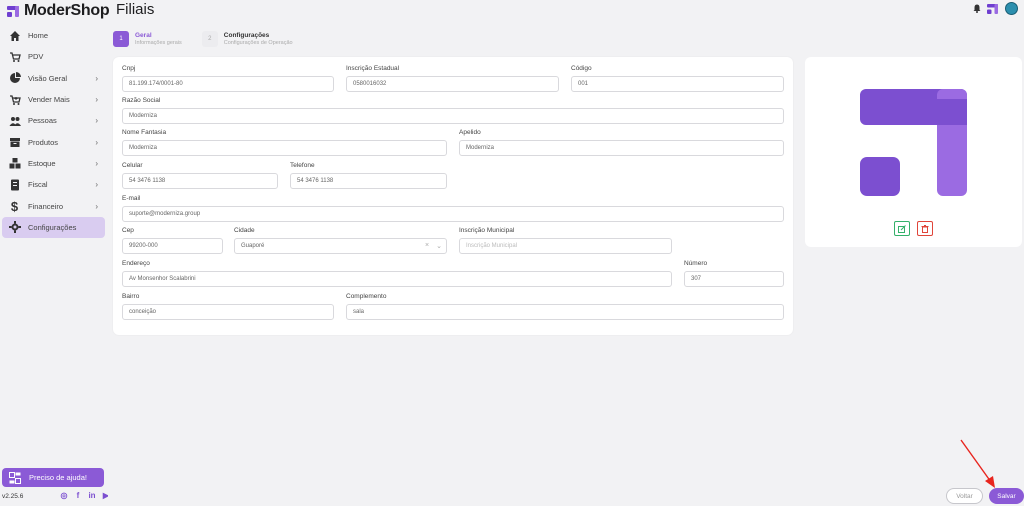  What do you see at coordinates (49, 100) in the screenshot?
I see `sidebar-item-label: Vender Mais` at bounding box center [49, 100].